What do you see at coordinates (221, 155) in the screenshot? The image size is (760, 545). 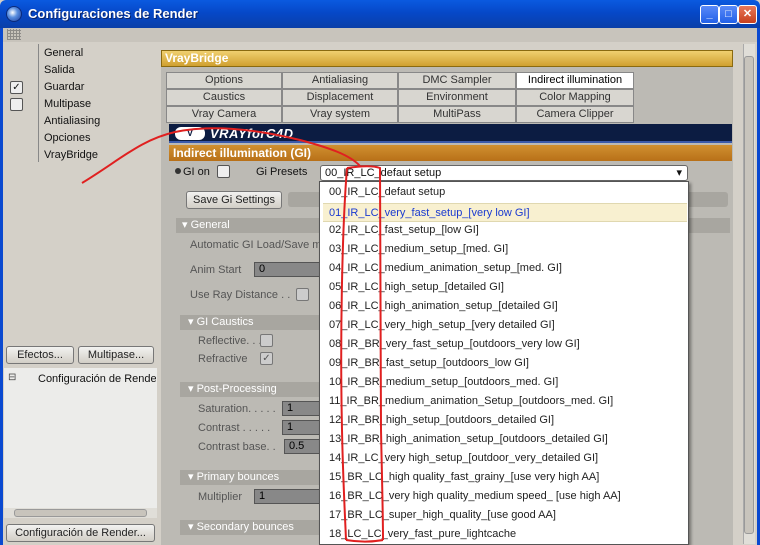 I see `annotation-arrow-stroke` at bounding box center [221, 155].